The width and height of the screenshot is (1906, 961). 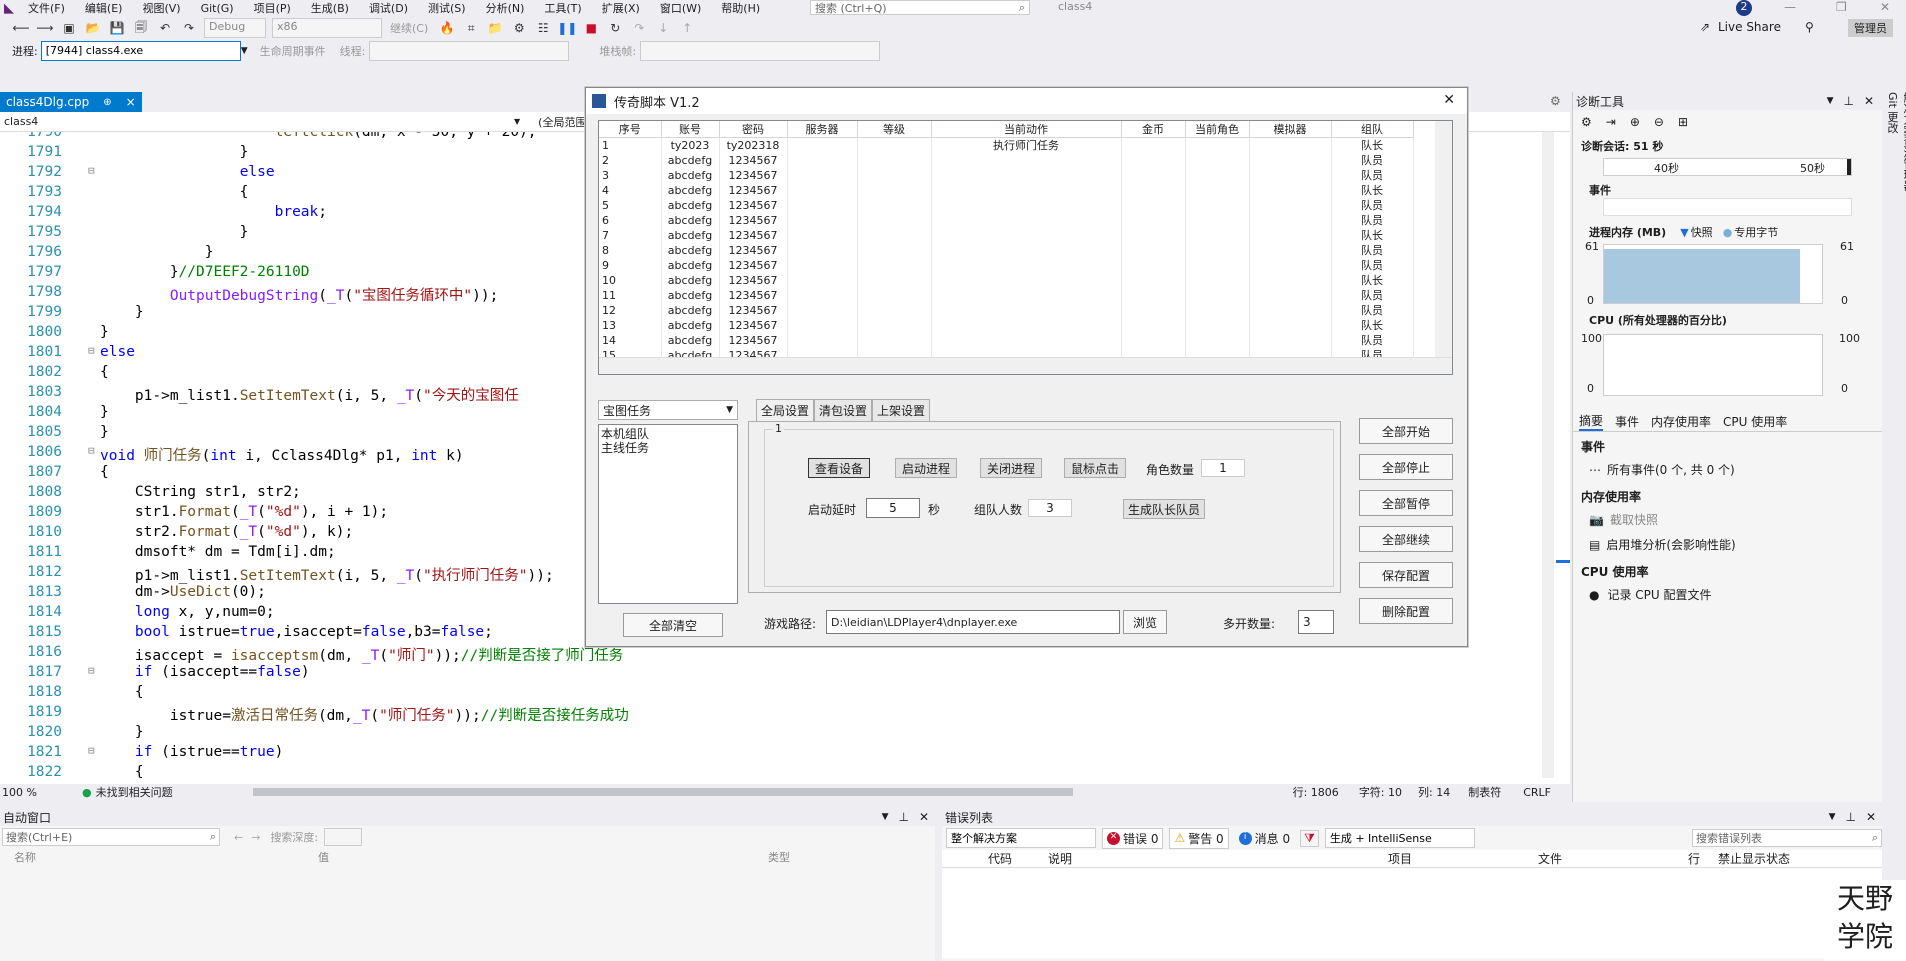 What do you see at coordinates (1309, 838) in the screenshot?
I see `filter-icon: ⧩` at bounding box center [1309, 838].